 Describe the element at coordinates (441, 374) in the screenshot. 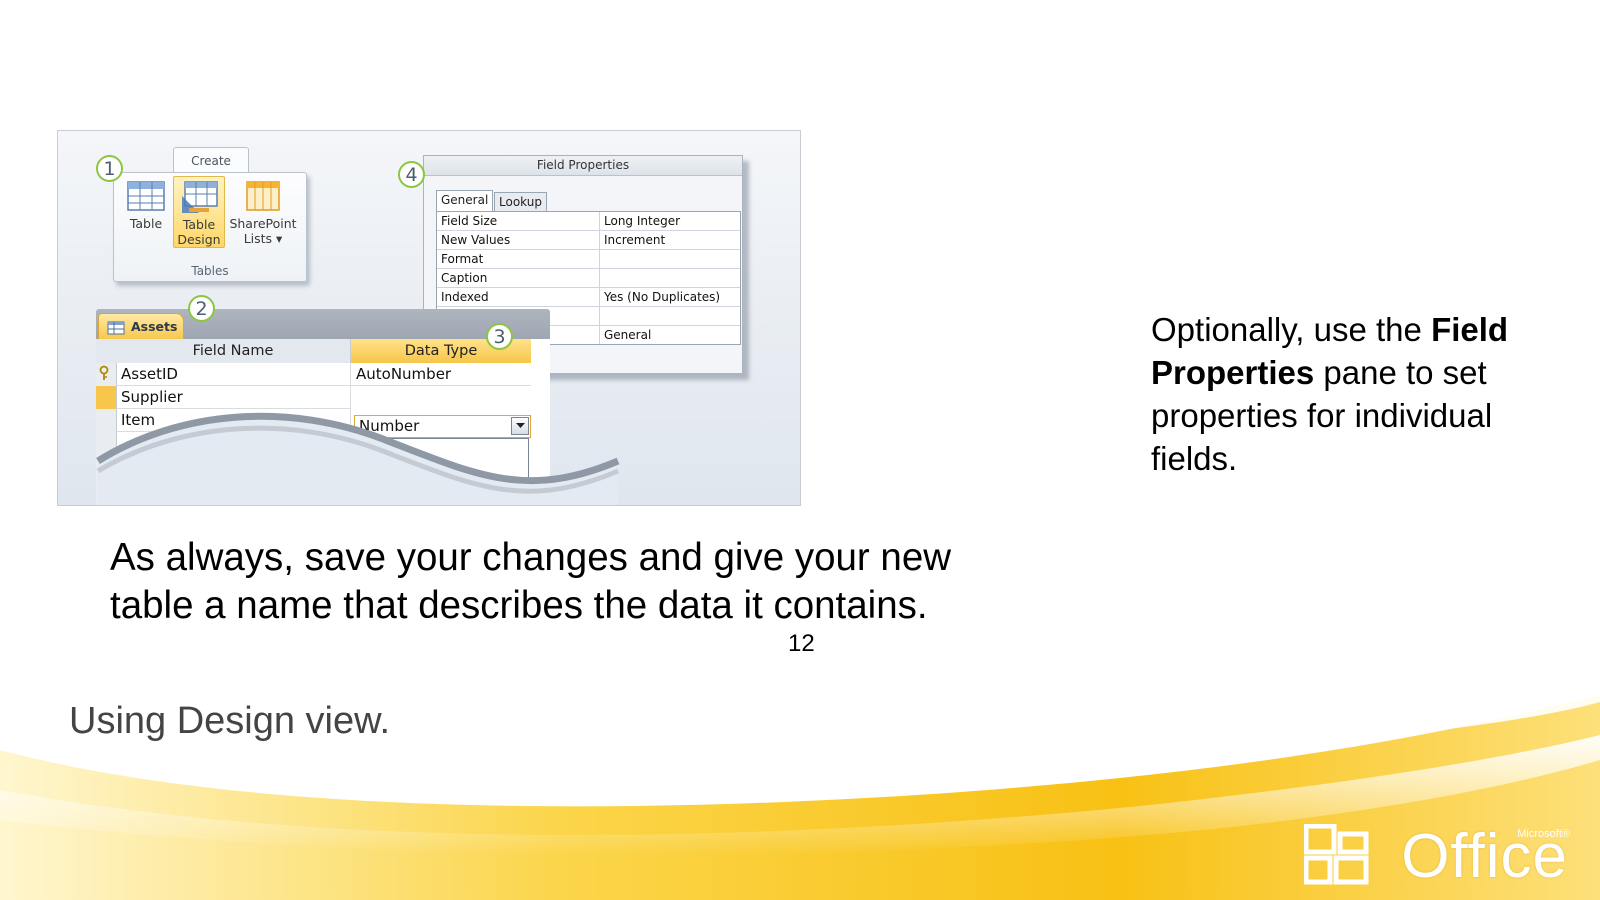

I see `data-type-cell: AutoNumber` at that location.